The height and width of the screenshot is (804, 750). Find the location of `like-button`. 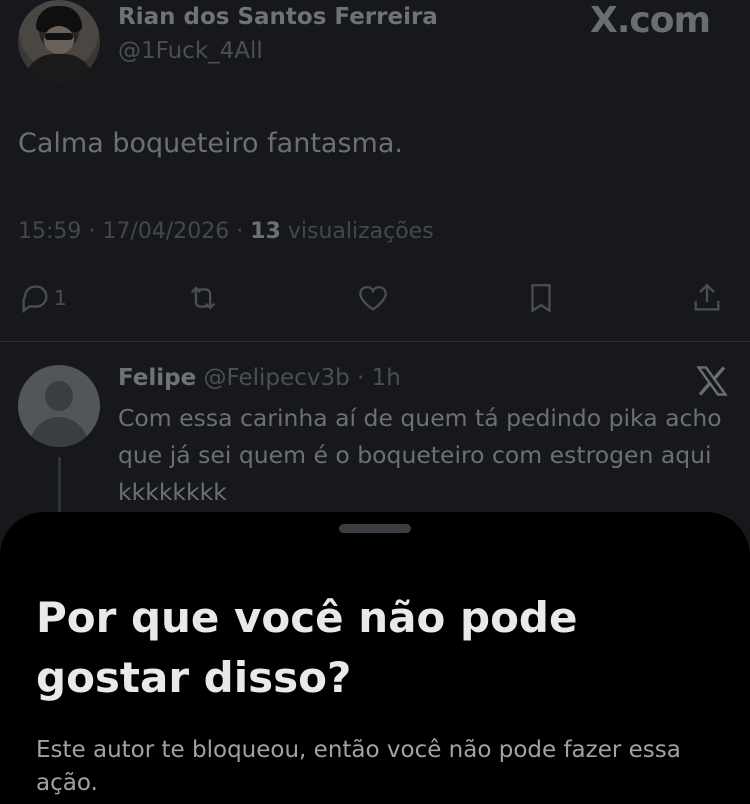

like-button is located at coordinates (373, 298).